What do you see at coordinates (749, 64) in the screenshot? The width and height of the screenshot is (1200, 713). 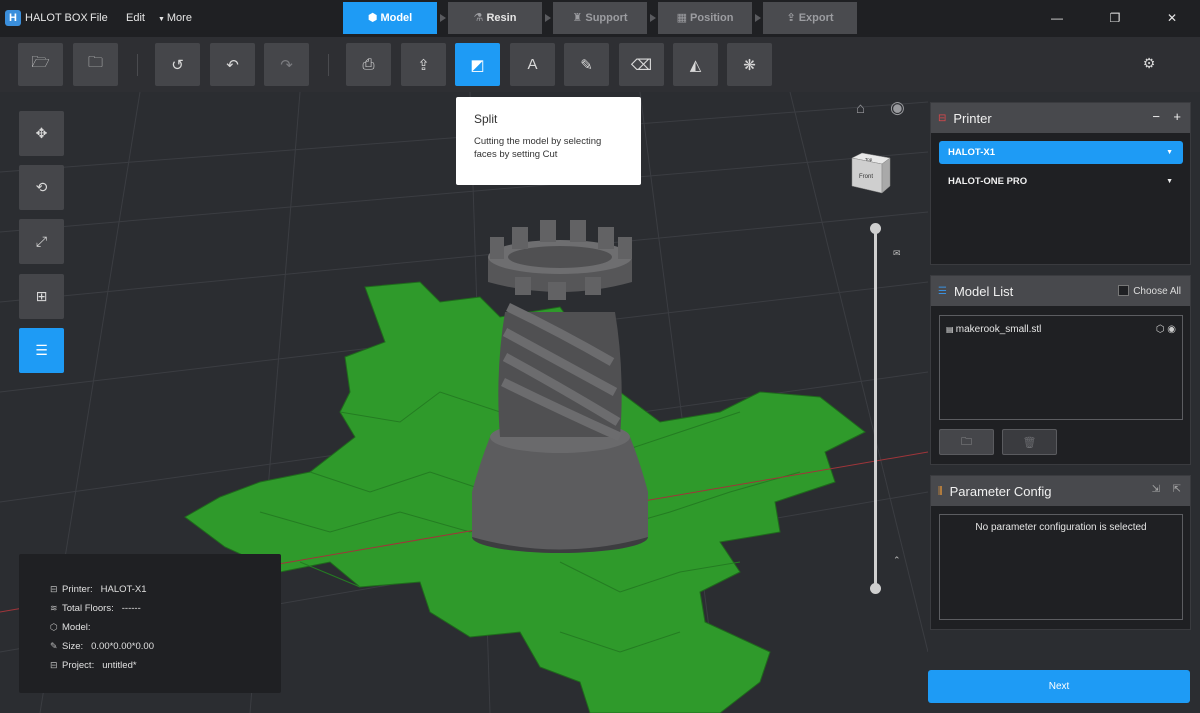 I see `hollow-button: ❋` at bounding box center [749, 64].